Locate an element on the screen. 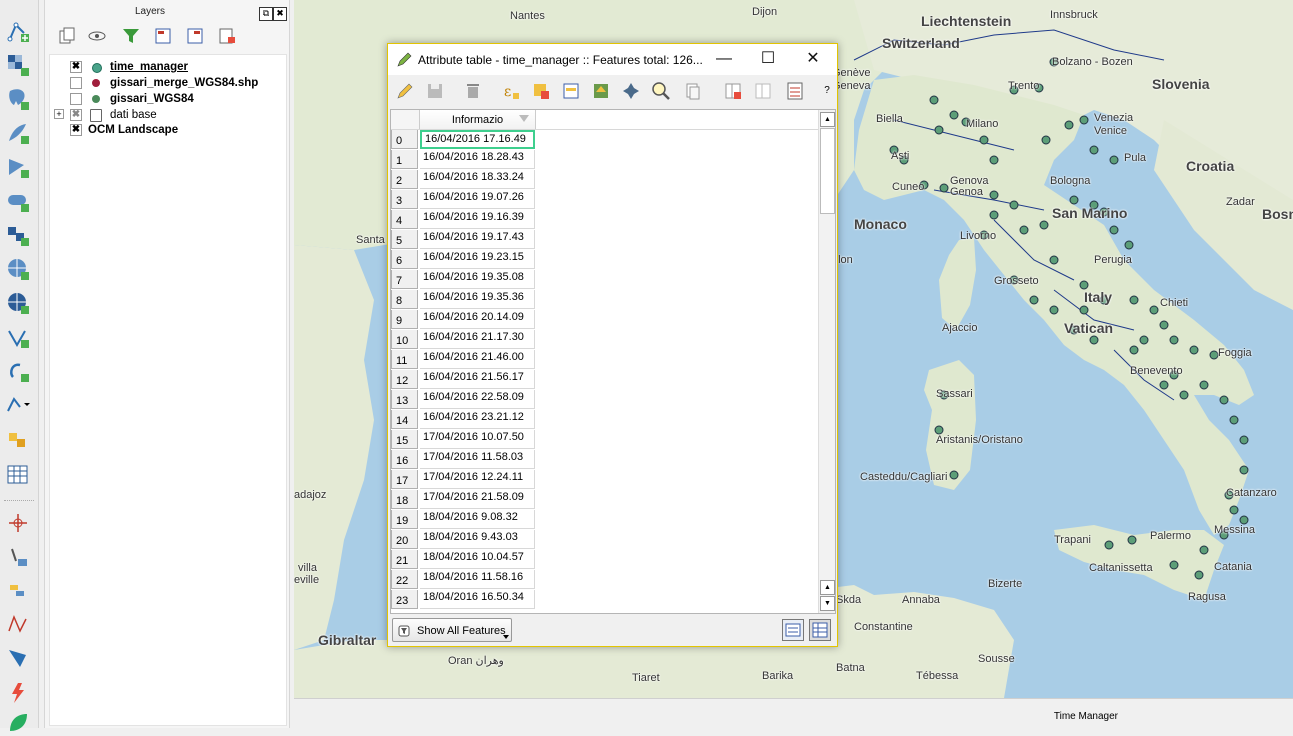 This screenshot has height=736, width=1293. table-row: 11 16/04/2016 21.46.00 is located at coordinates (605, 360).